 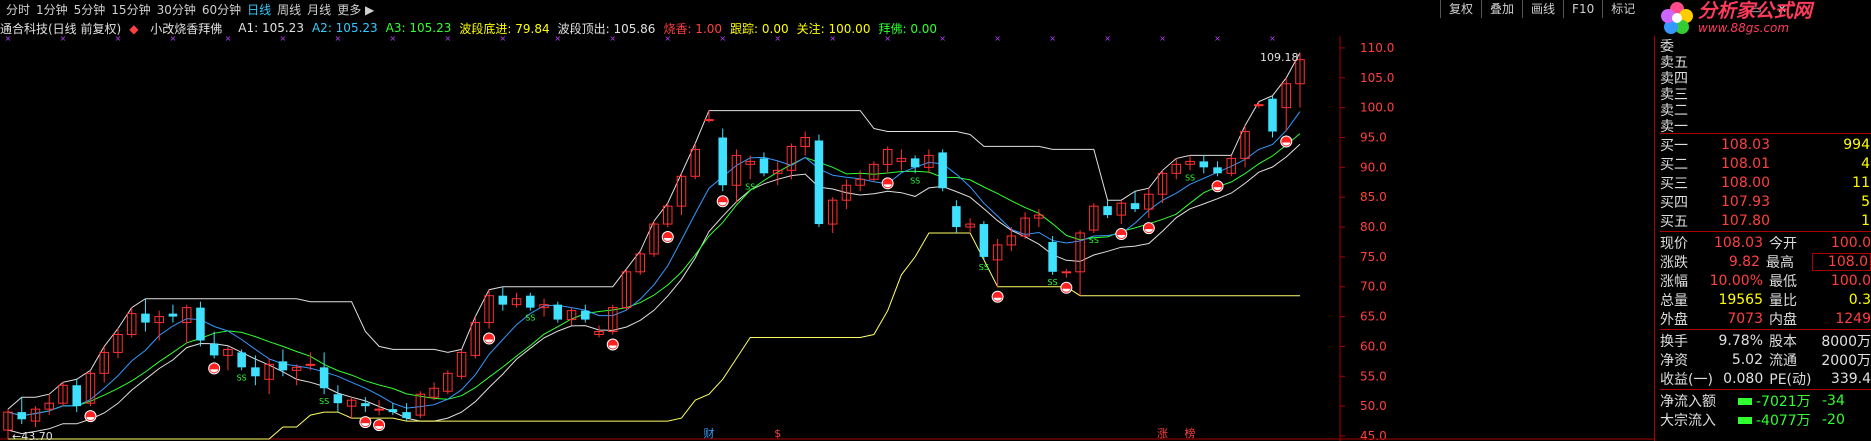 I want to click on stat-value: 100.0, so click(x=1850, y=243).